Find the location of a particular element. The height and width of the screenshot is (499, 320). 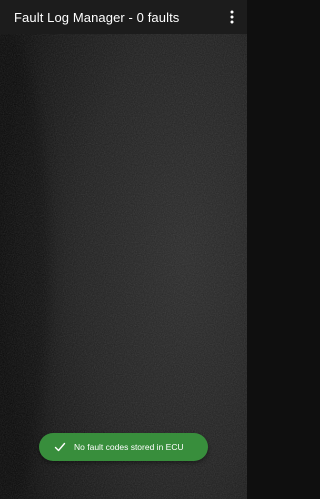

more-vert-icon is located at coordinates (232, 17).